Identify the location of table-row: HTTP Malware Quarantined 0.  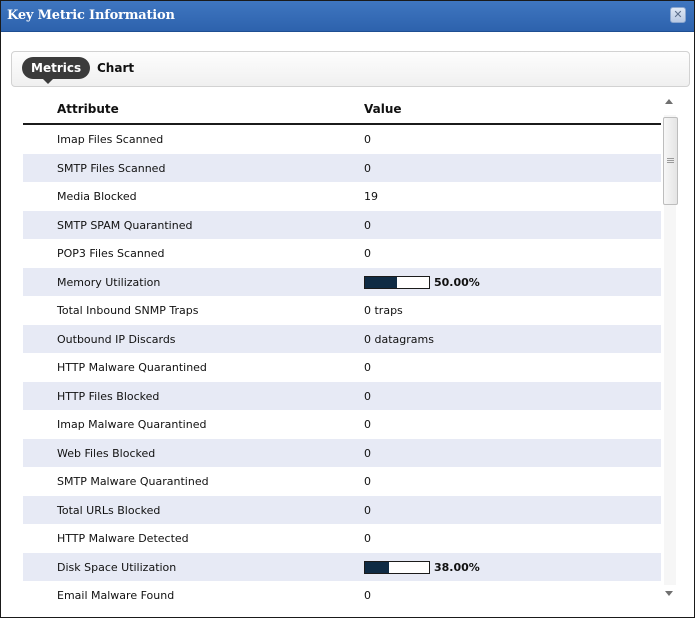
(342, 367).